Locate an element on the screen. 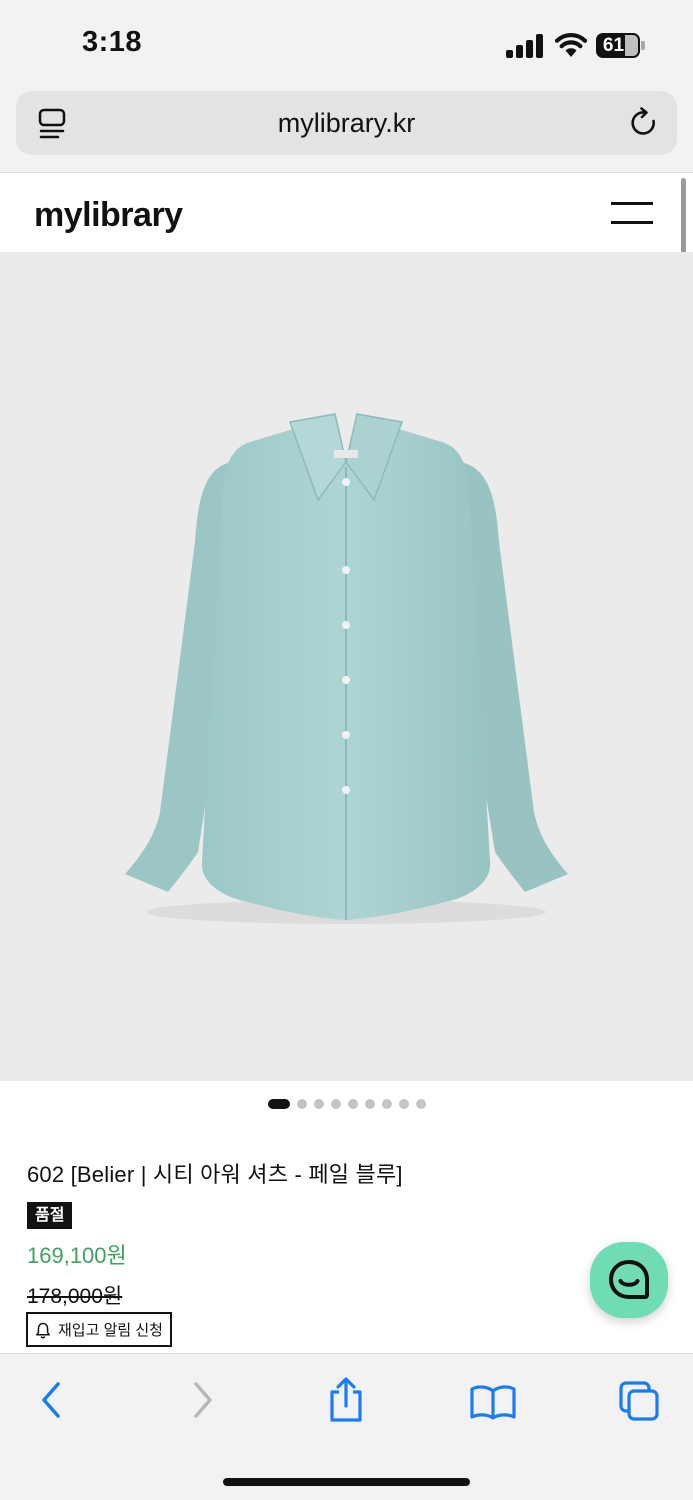  reload-icon is located at coordinates (644, 123).